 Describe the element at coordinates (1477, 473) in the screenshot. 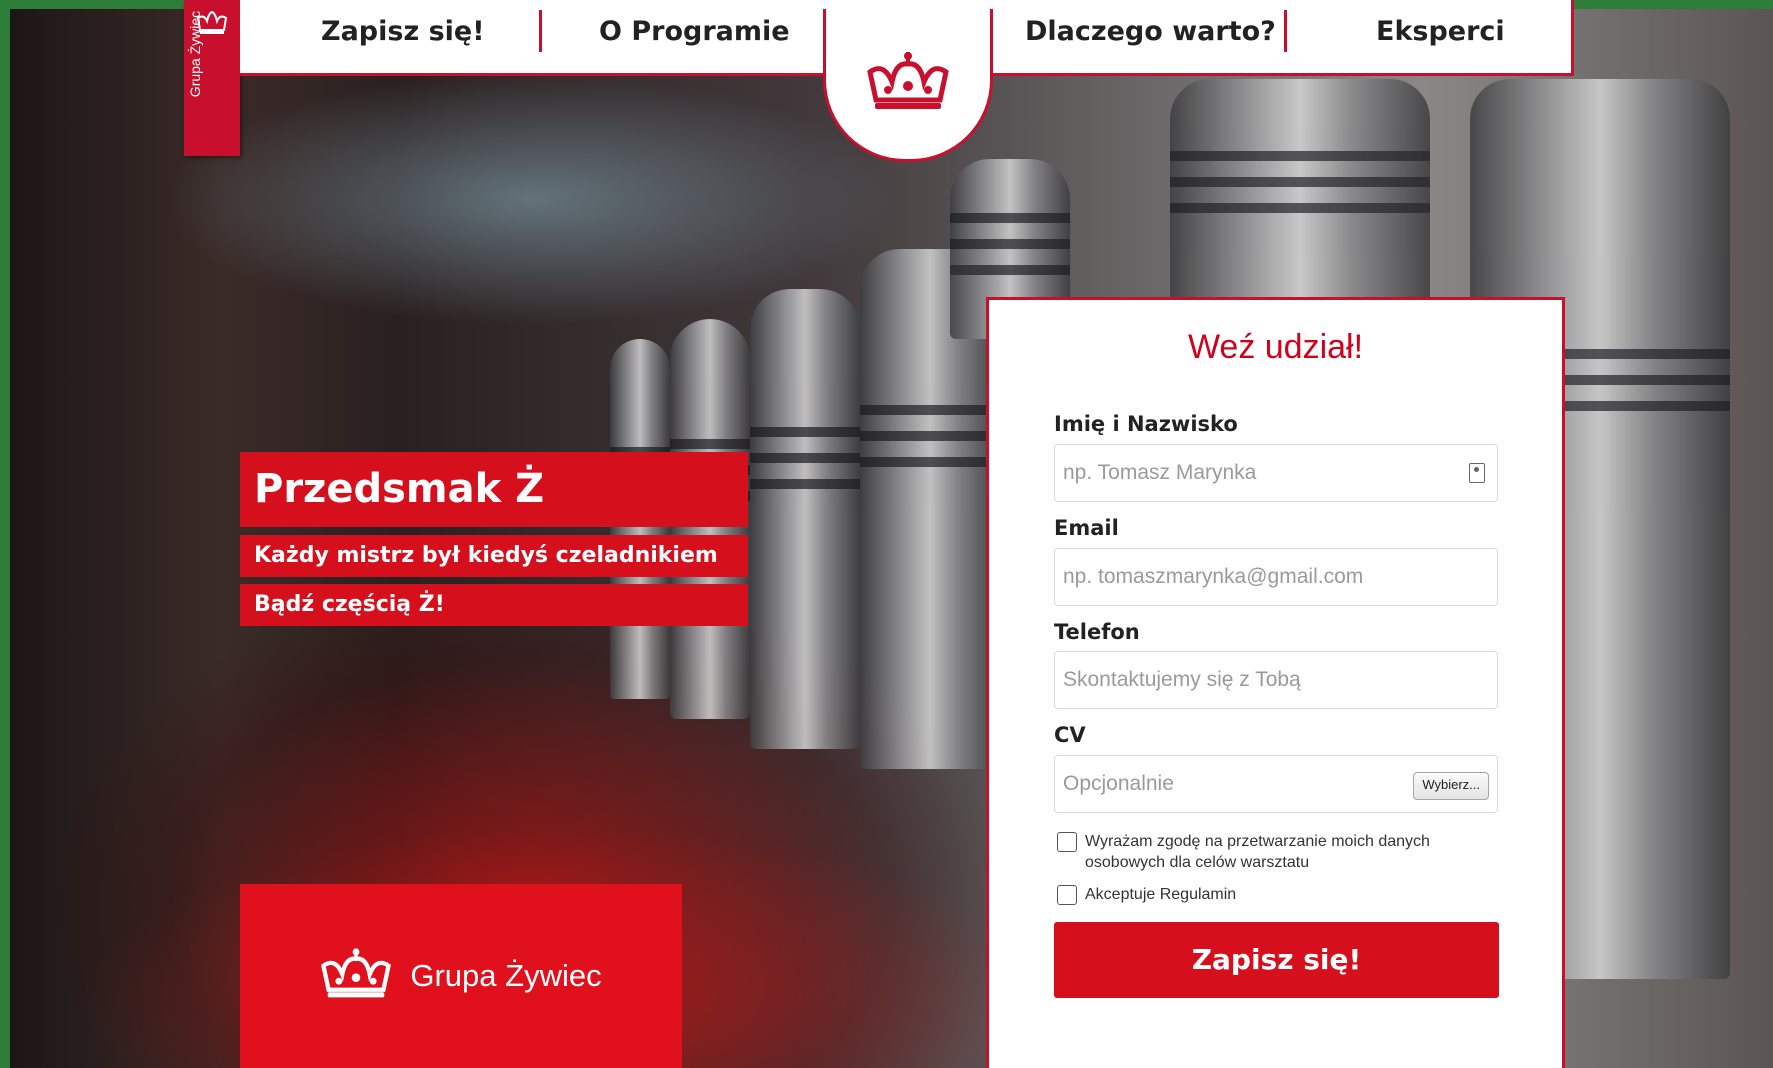

I see `contact-card-icon` at that location.